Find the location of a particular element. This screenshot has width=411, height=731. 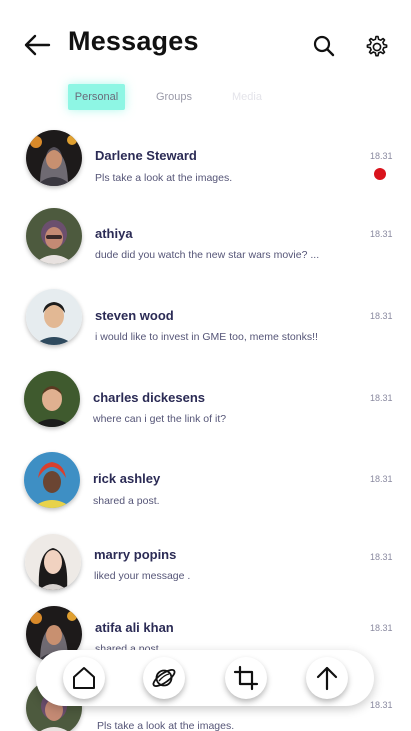

tab-bar: Personal Groups Media is located at coordinates (205, 98).